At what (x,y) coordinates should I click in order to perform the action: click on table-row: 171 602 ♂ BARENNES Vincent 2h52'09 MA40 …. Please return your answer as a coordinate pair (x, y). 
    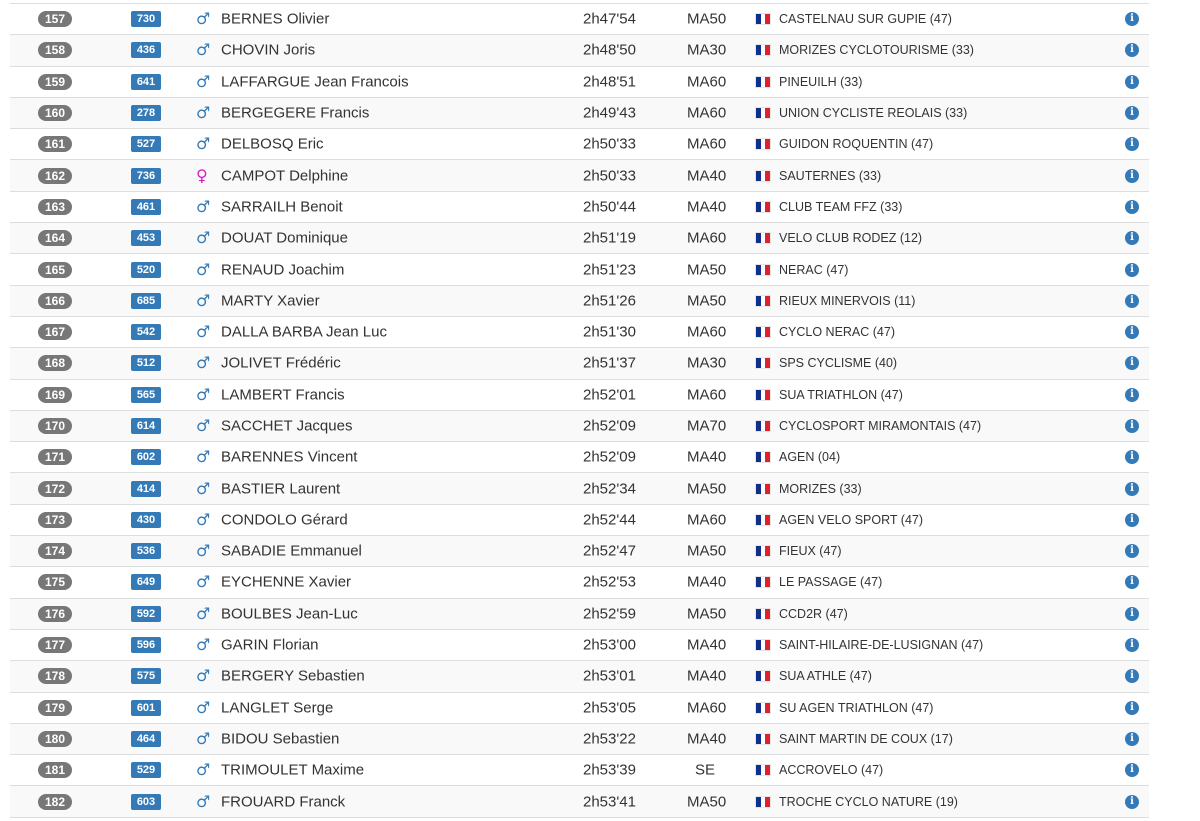
    Looking at the image, I should click on (579, 458).